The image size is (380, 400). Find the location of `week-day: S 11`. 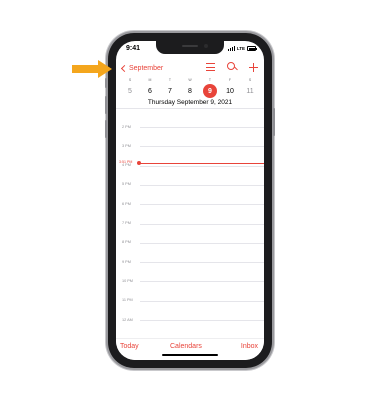

week-day: S 11 is located at coordinates (250, 87).